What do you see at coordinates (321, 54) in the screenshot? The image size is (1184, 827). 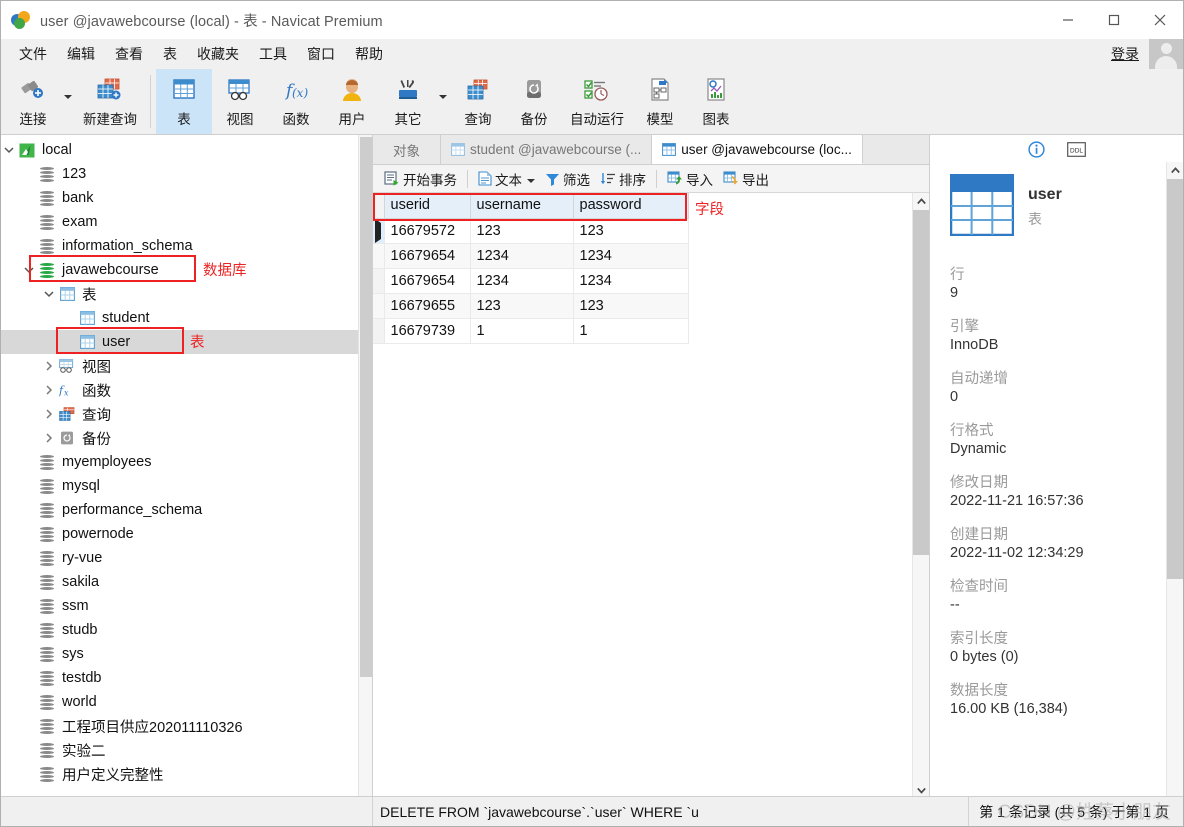 I see `menu-window: 窗口` at bounding box center [321, 54].